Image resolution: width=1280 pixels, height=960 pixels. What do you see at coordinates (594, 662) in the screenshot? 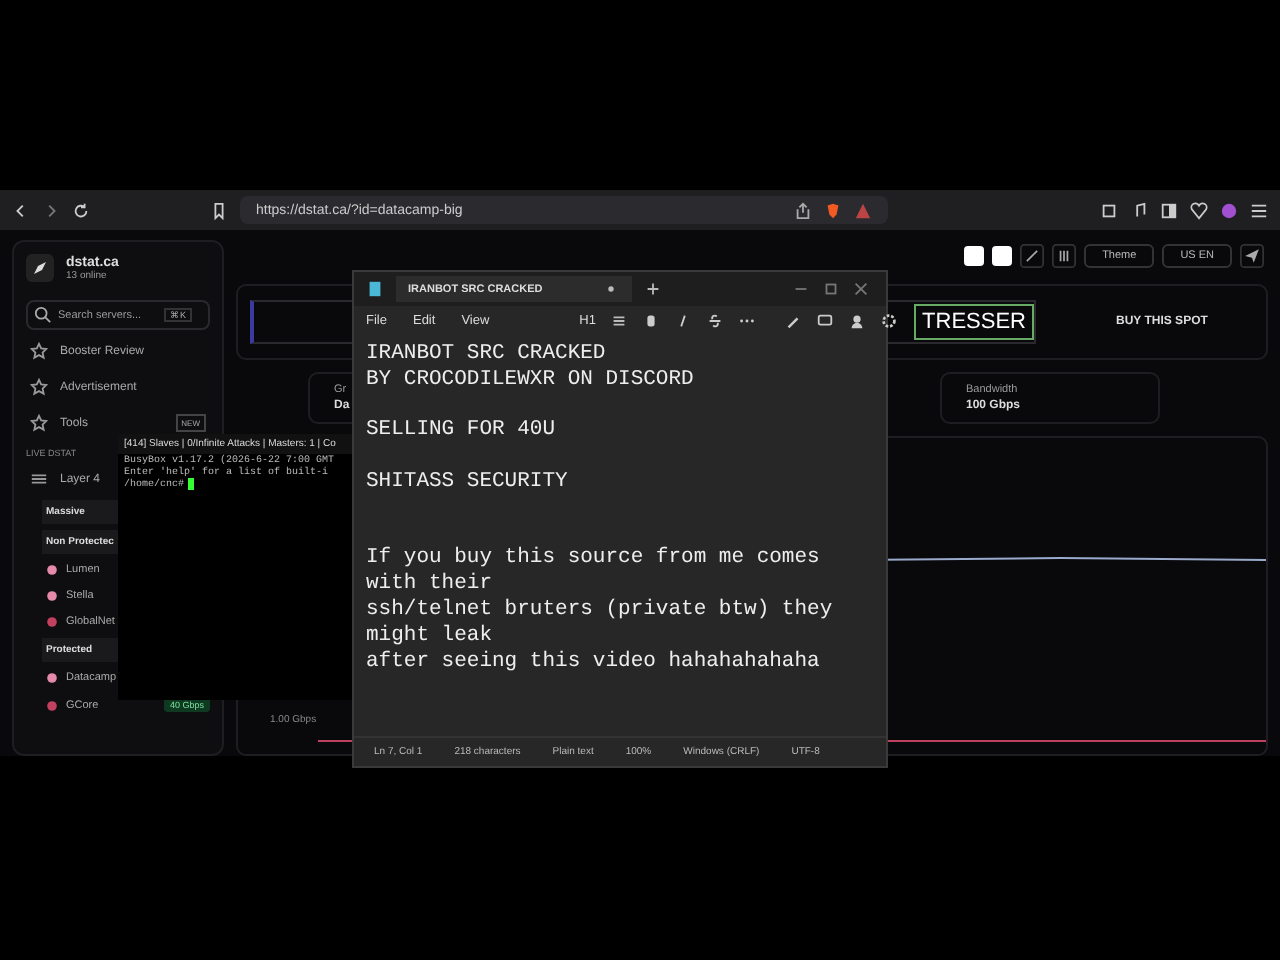
I see `text-line: after seeing this video hahahahahaha` at bounding box center [594, 662].